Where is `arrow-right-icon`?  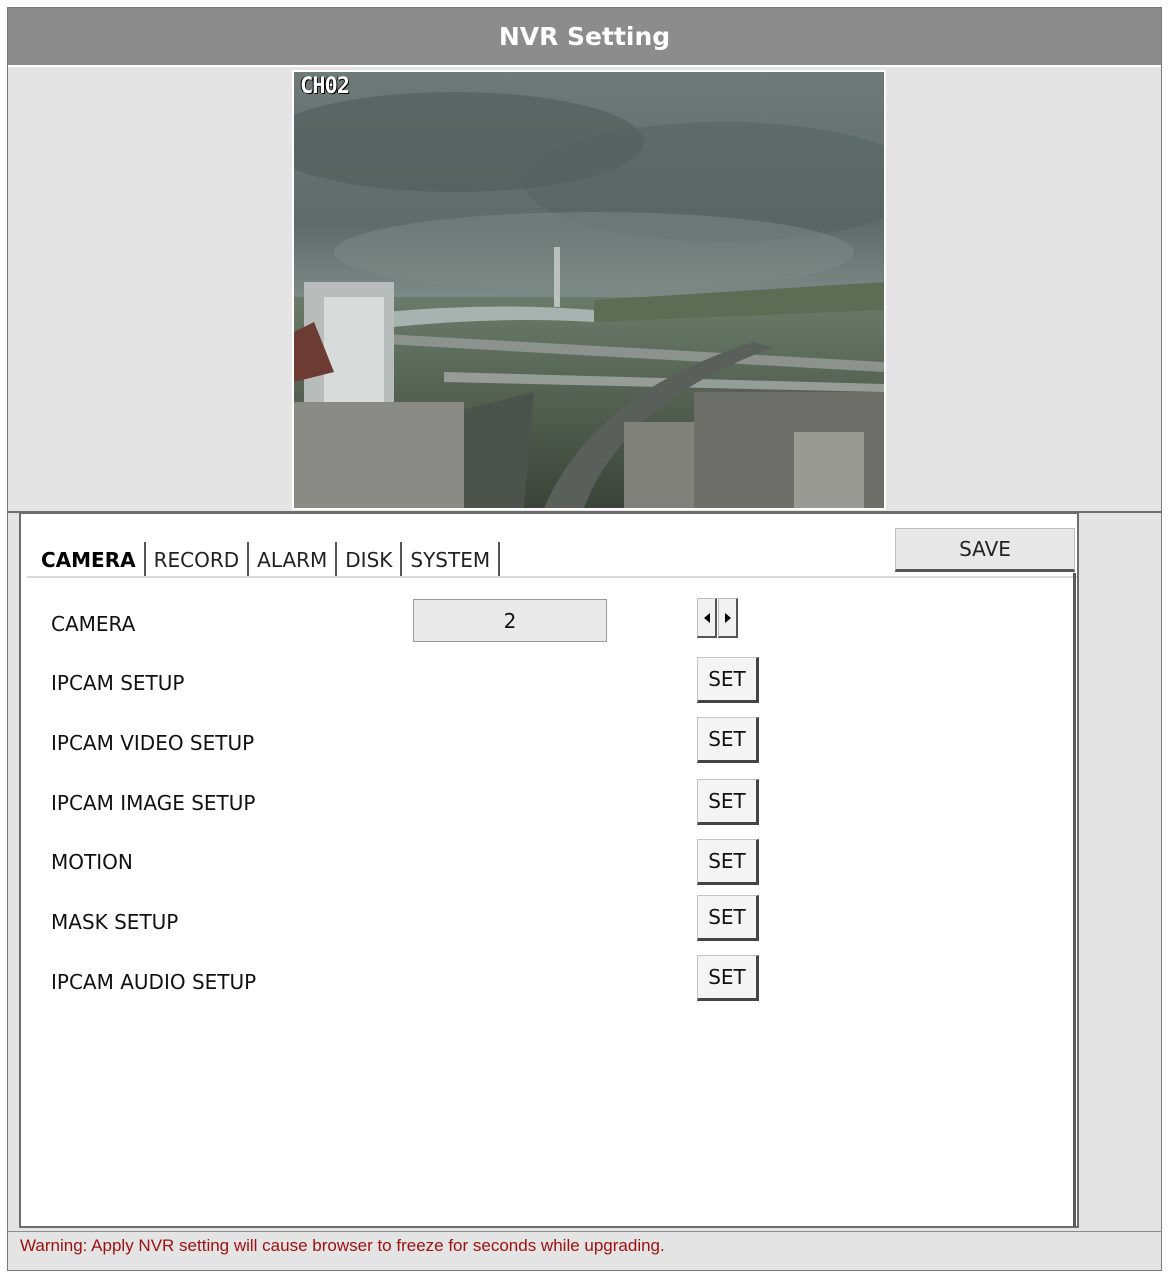
arrow-right-icon is located at coordinates (727, 617).